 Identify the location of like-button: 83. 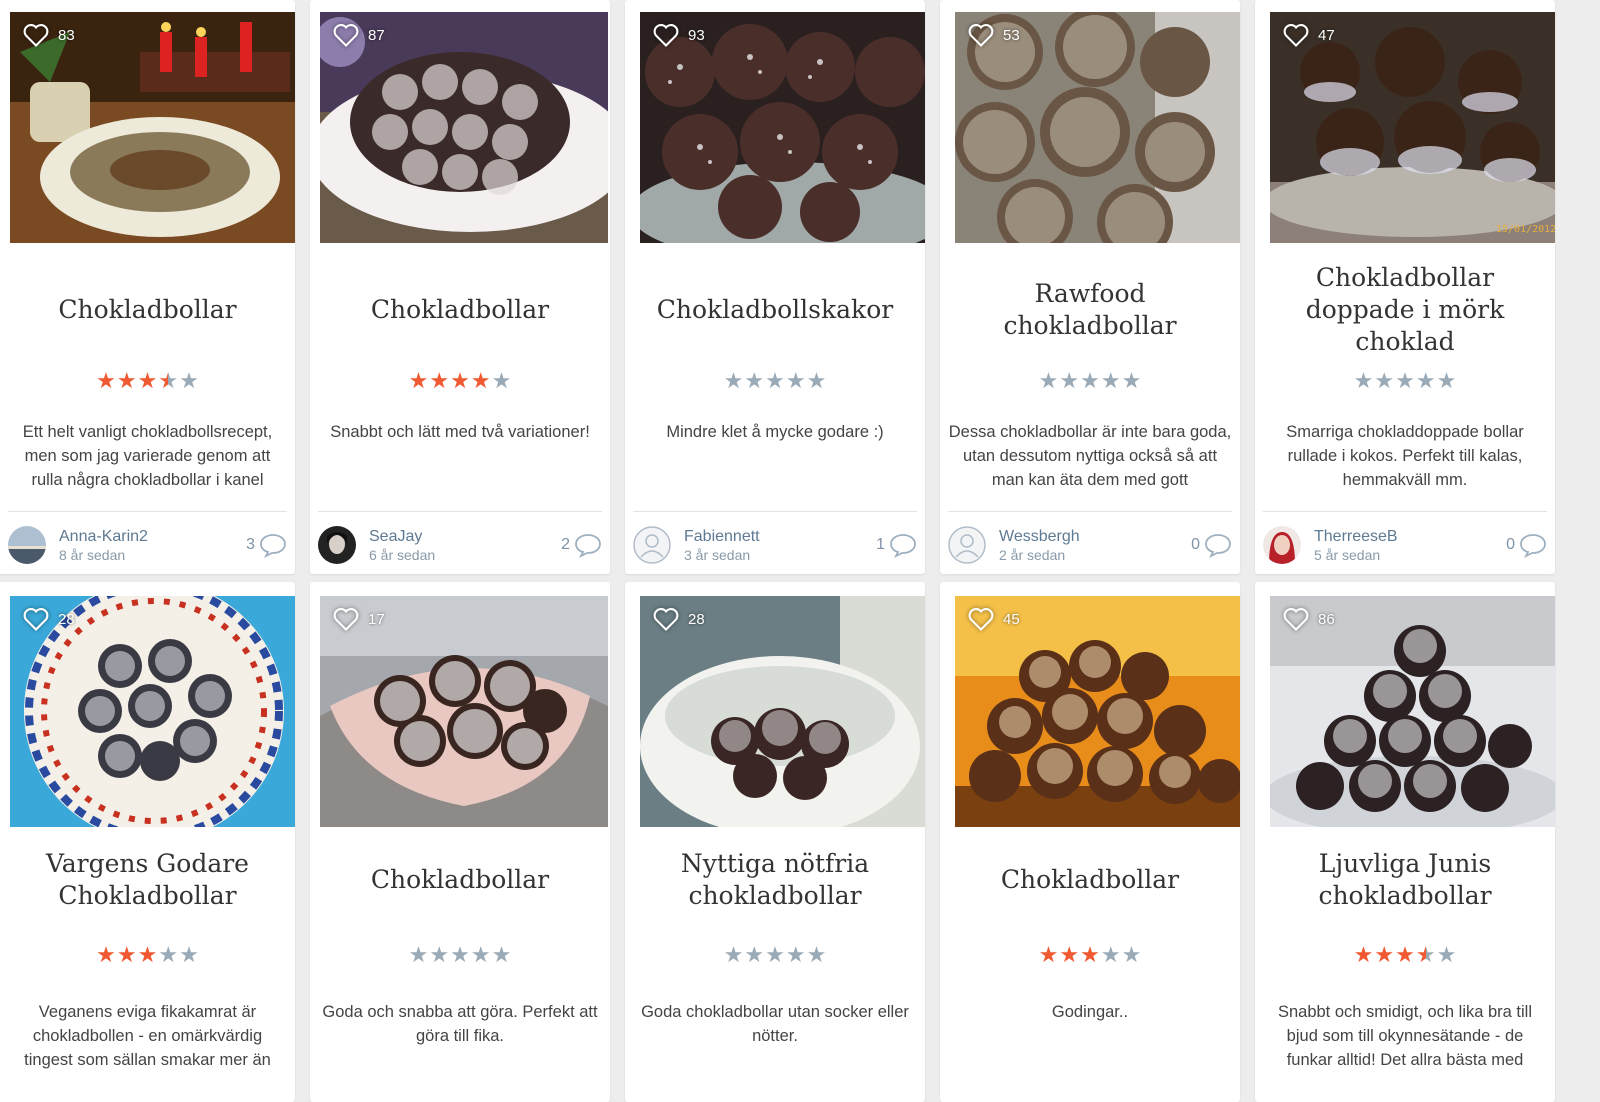
(48, 35).